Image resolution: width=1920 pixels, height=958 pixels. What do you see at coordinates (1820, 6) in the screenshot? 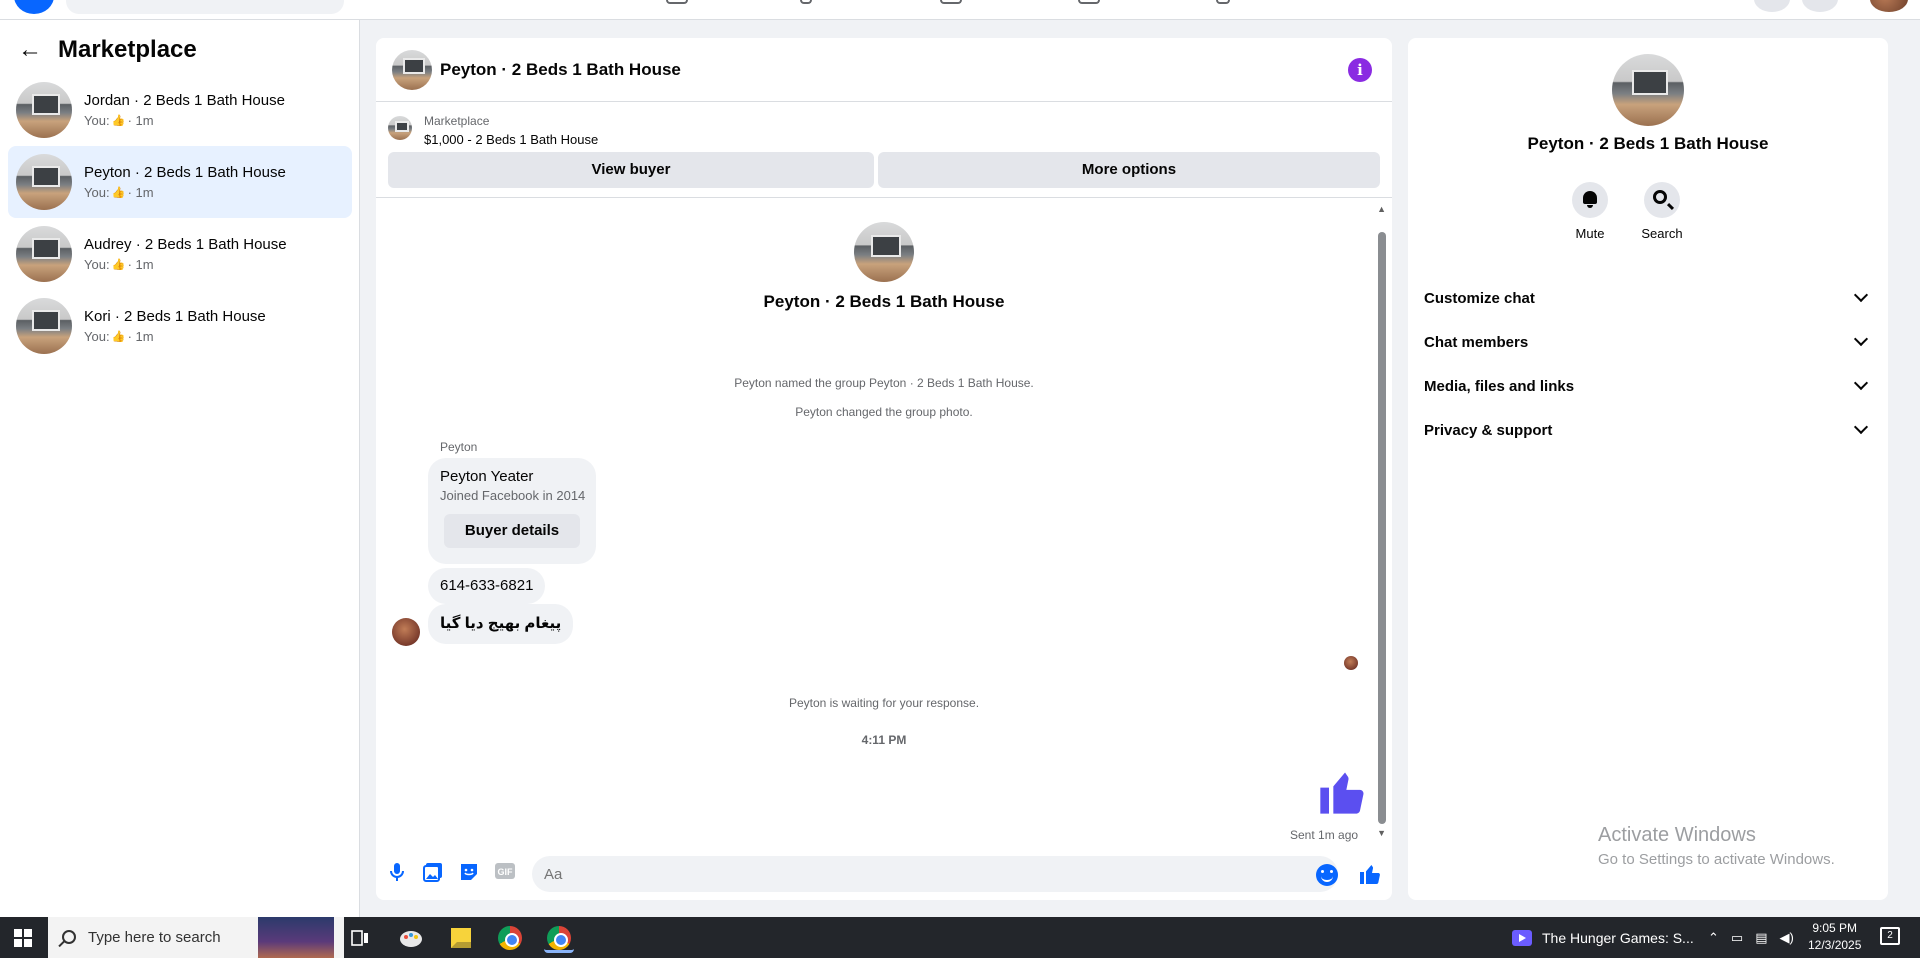
I see `notifications-icon` at bounding box center [1820, 6].